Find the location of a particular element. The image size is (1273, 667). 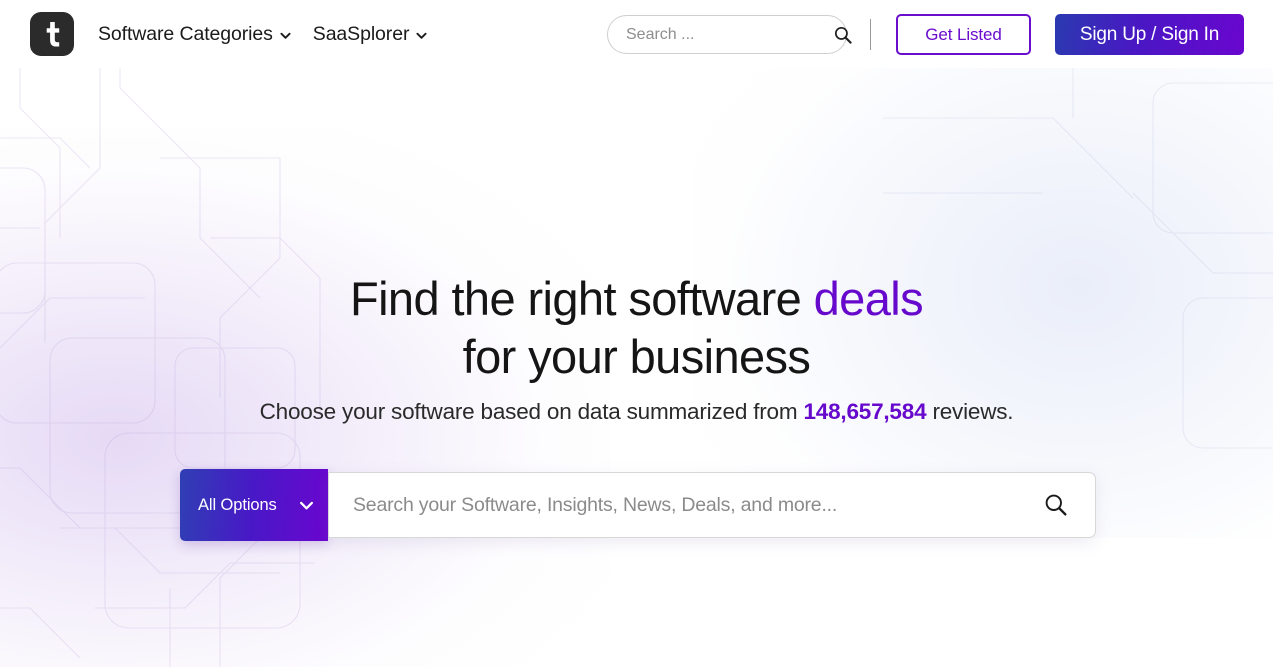

review-count: 148,657,584 is located at coordinates (865, 411).